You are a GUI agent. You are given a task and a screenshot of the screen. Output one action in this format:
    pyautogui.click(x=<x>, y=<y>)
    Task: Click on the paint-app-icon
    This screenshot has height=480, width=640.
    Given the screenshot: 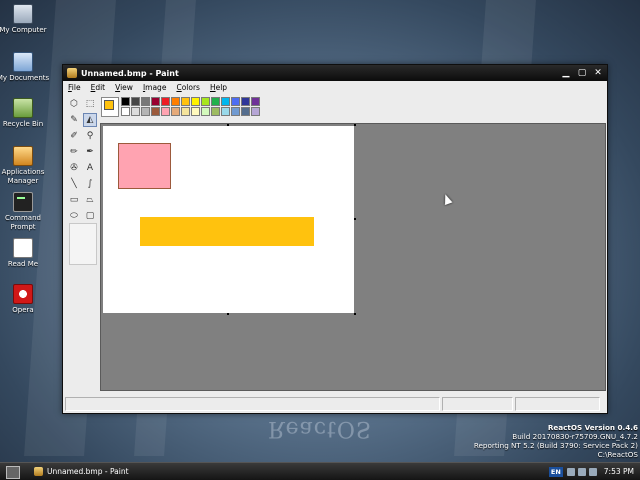 What is the action you would take?
    pyautogui.click(x=72, y=73)
    